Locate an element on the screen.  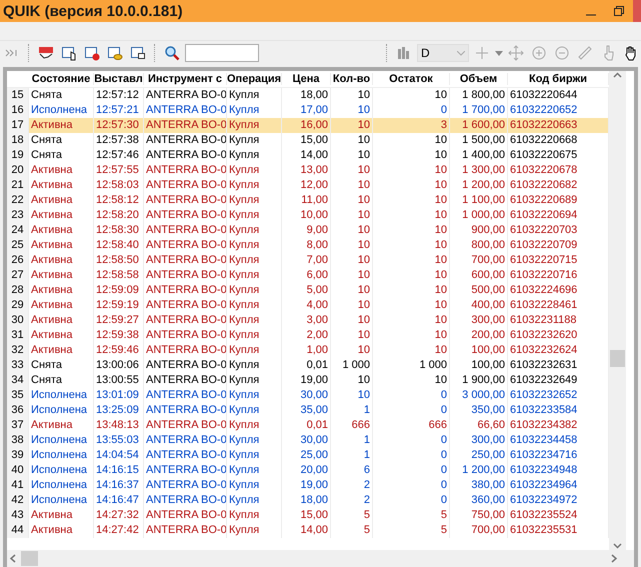
column-header: Остаток is located at coordinates (411, 79).